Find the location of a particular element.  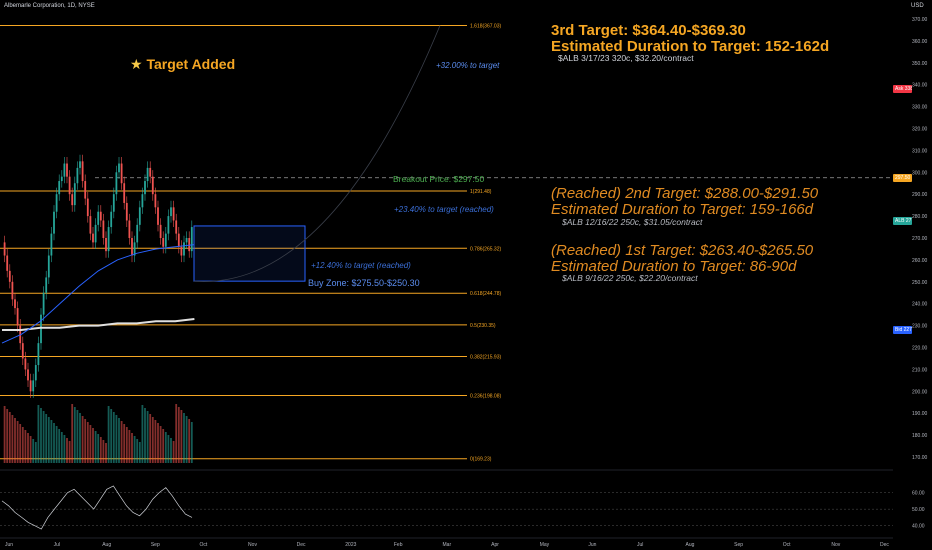

date-tick-label: Sep is located at coordinates (155, 545).